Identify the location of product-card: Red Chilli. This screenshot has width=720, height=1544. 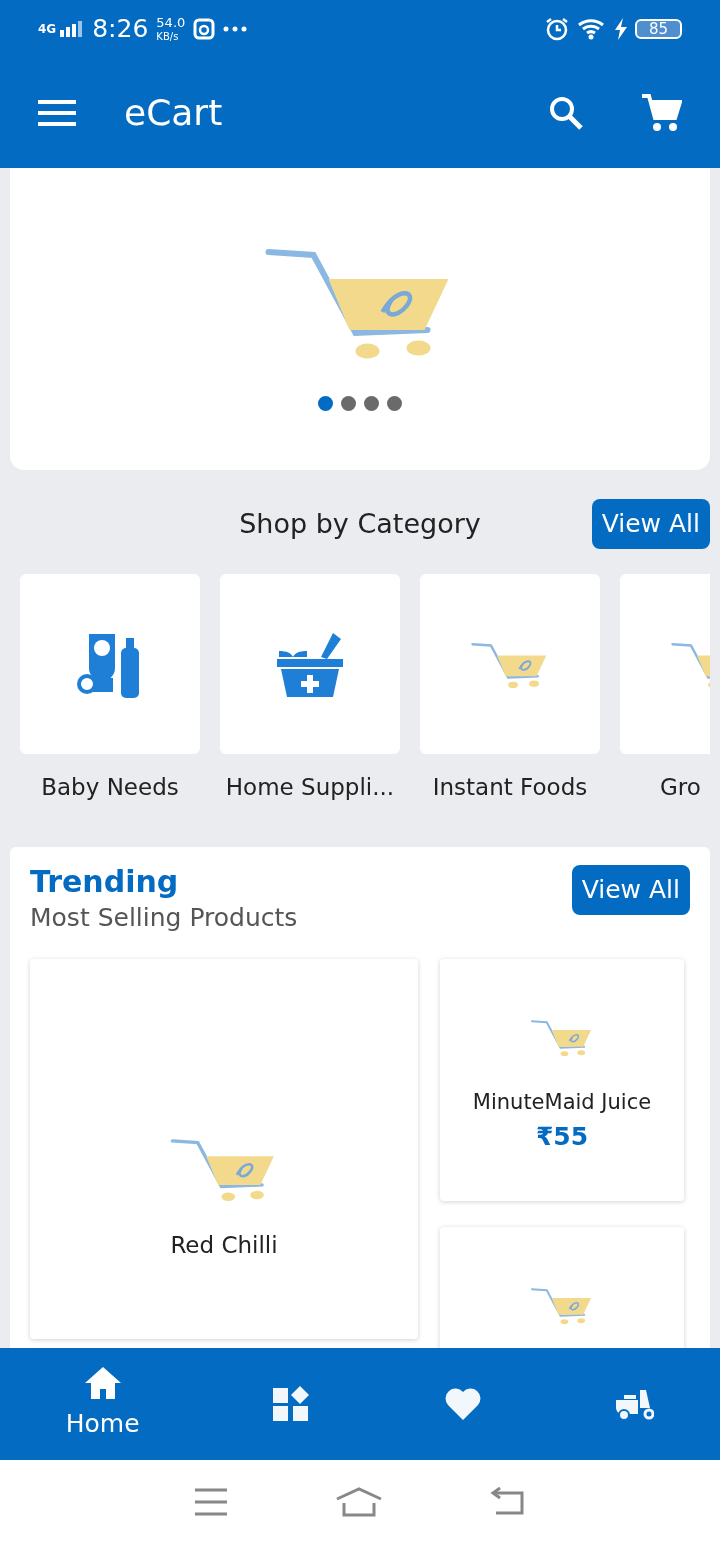
(224, 1148).